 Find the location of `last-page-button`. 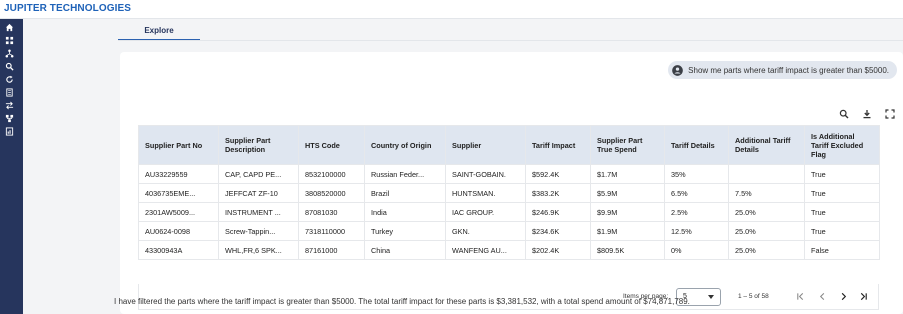

last-page-button is located at coordinates (863, 296).